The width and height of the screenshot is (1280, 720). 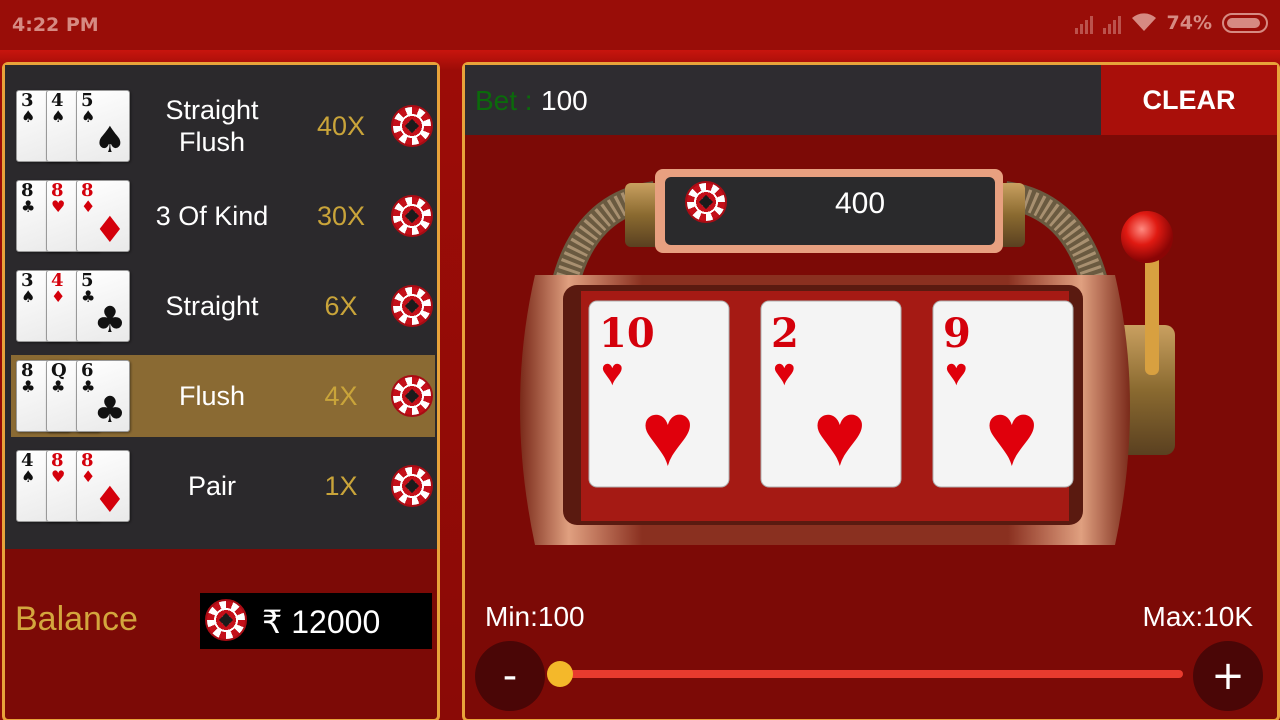 What do you see at coordinates (341, 215) in the screenshot?
I see `payout-multiplier: 30X` at bounding box center [341, 215].